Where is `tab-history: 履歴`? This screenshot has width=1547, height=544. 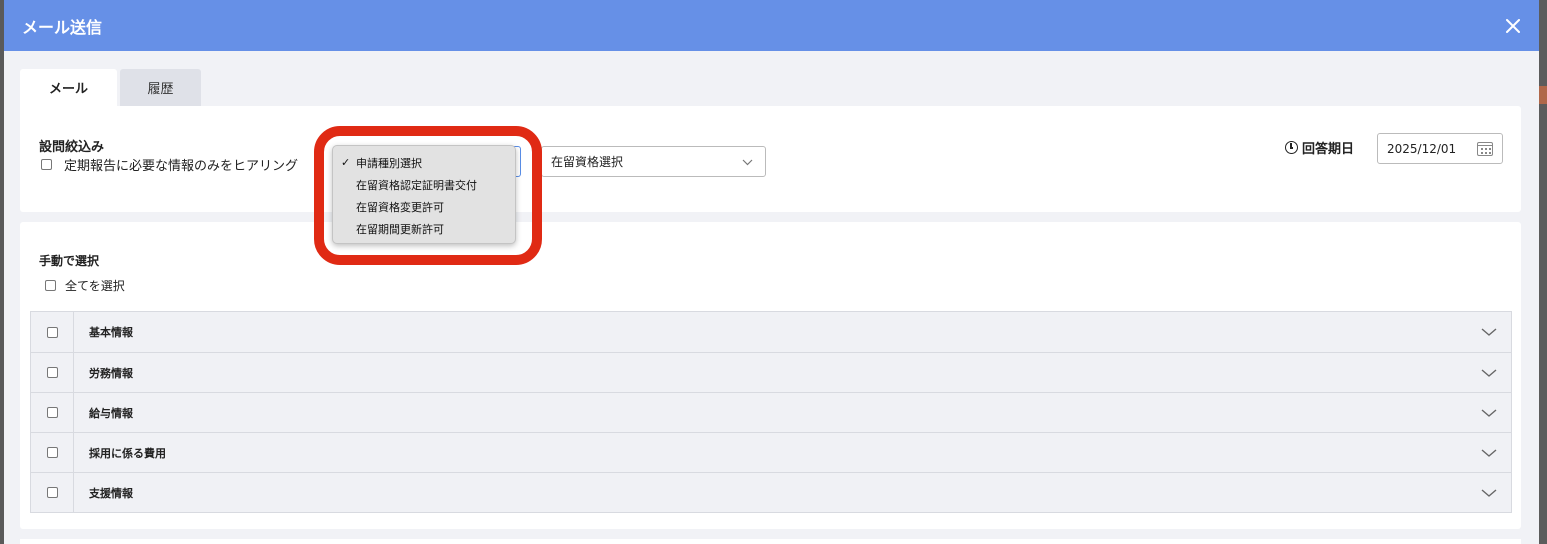
tab-history: 履歴 is located at coordinates (160, 87).